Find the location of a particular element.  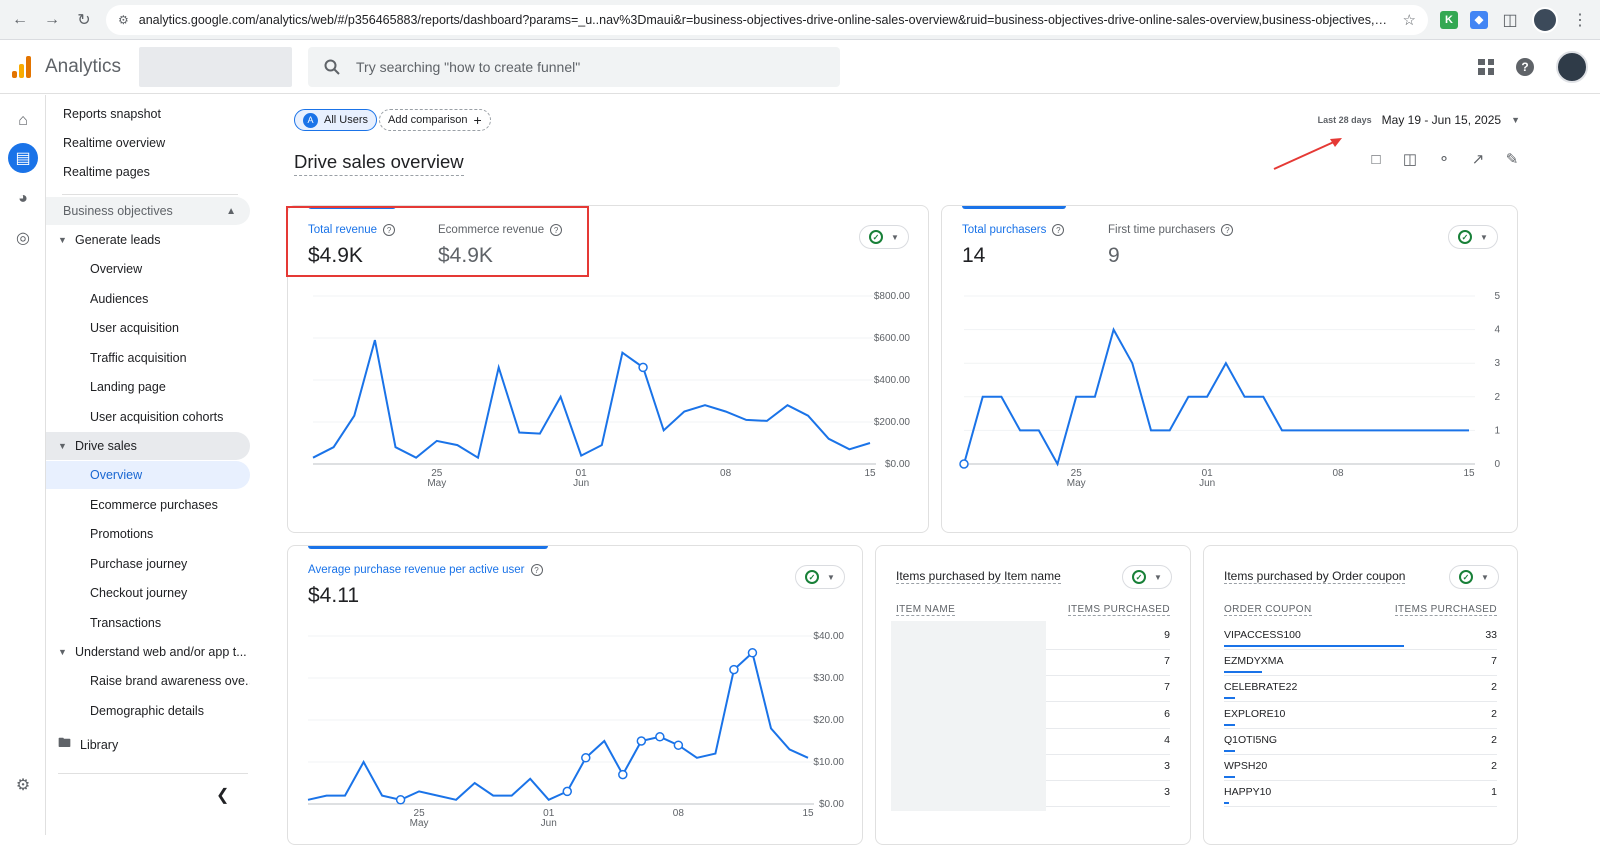

date-range-picker: Last 28 days May 19 - Jun 15, 2025 ▼ is located at coordinates (1419, 120).